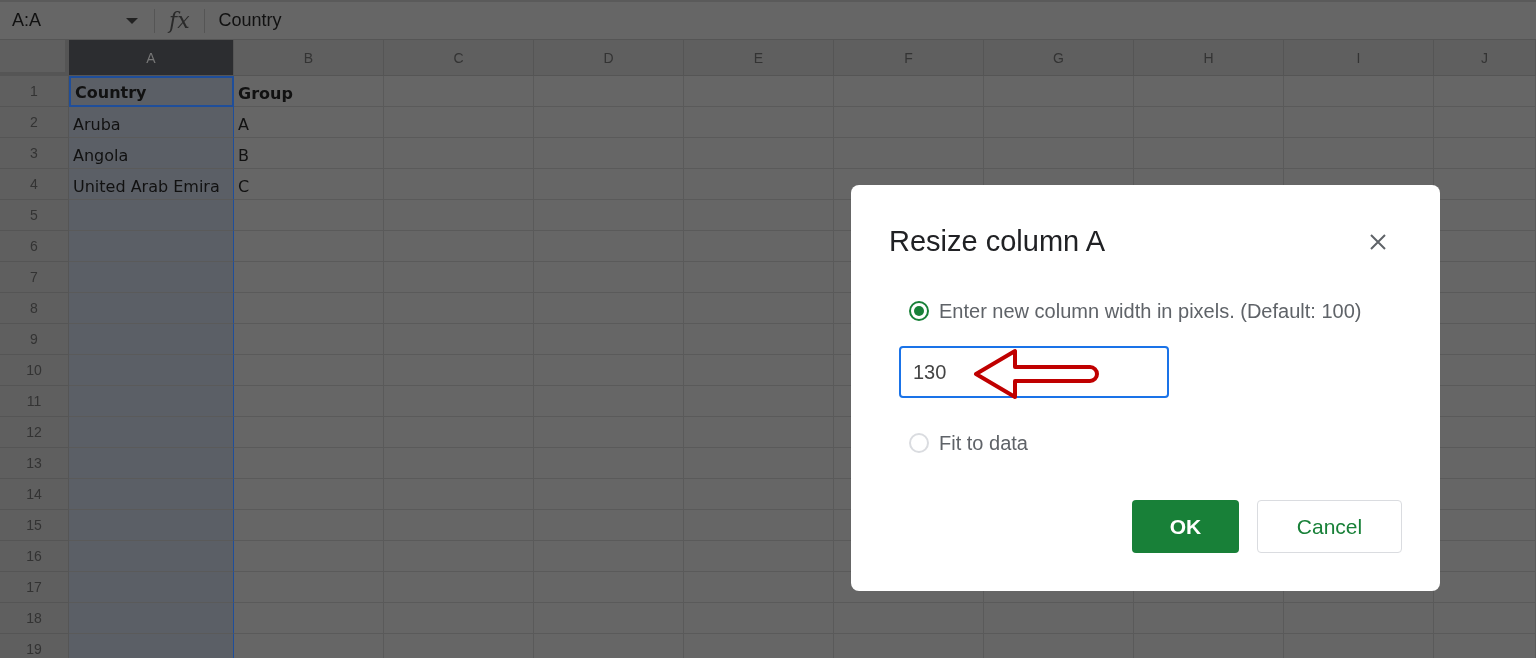 Image resolution: width=1536 pixels, height=658 pixels. I want to click on close-icon, so click(1378, 241).